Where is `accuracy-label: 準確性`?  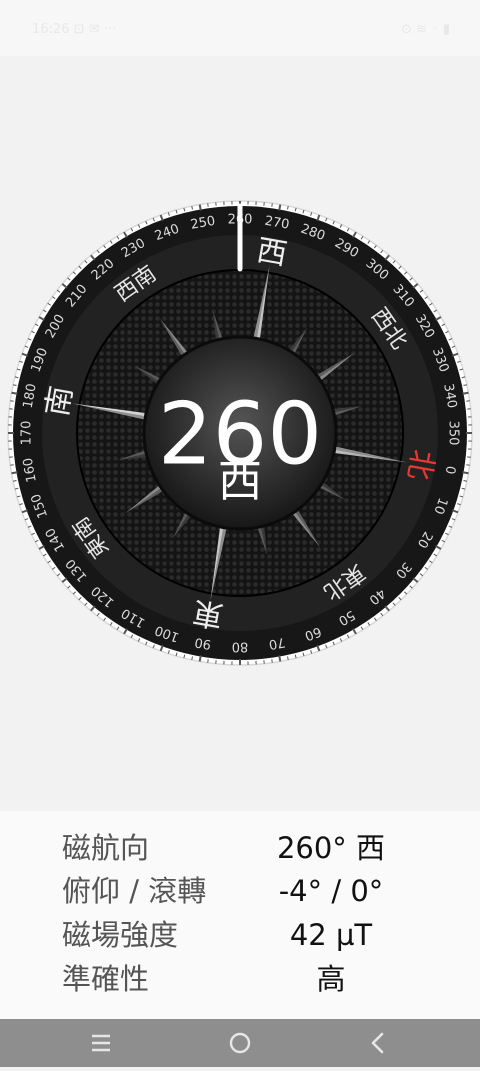
accuracy-label: 準確性 is located at coordinates (105, 979).